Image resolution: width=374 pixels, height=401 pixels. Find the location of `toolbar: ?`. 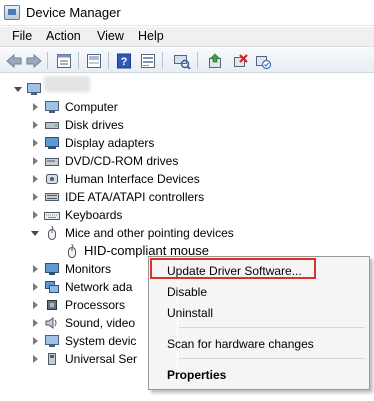

toolbar: ? is located at coordinates (187, 60).